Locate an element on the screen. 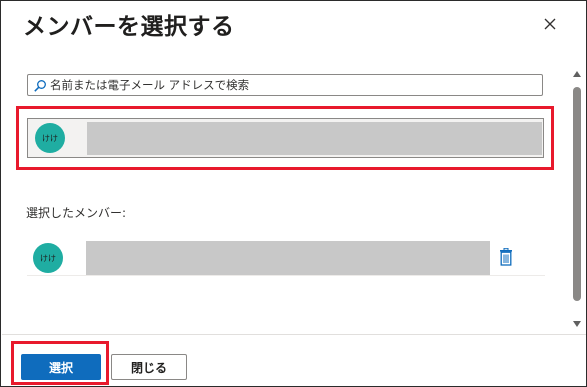  selected-member-row: けけ is located at coordinates (286, 257).